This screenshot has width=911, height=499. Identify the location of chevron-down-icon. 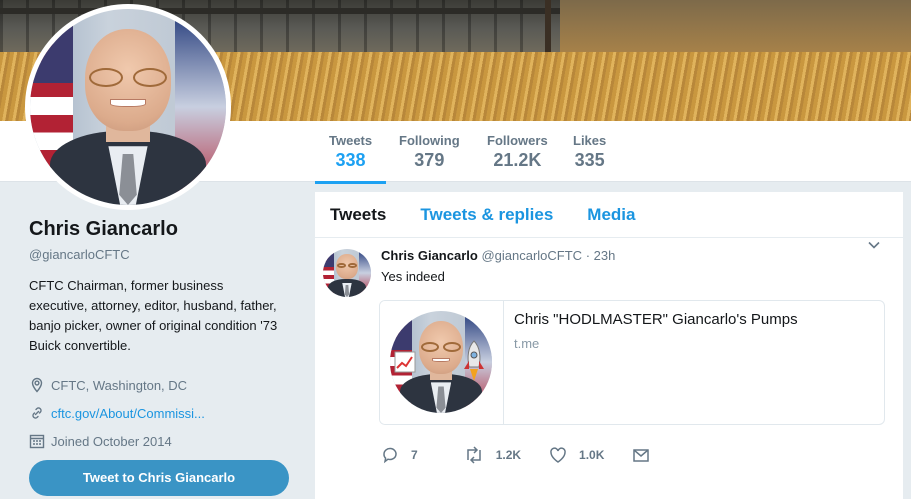
(874, 245).